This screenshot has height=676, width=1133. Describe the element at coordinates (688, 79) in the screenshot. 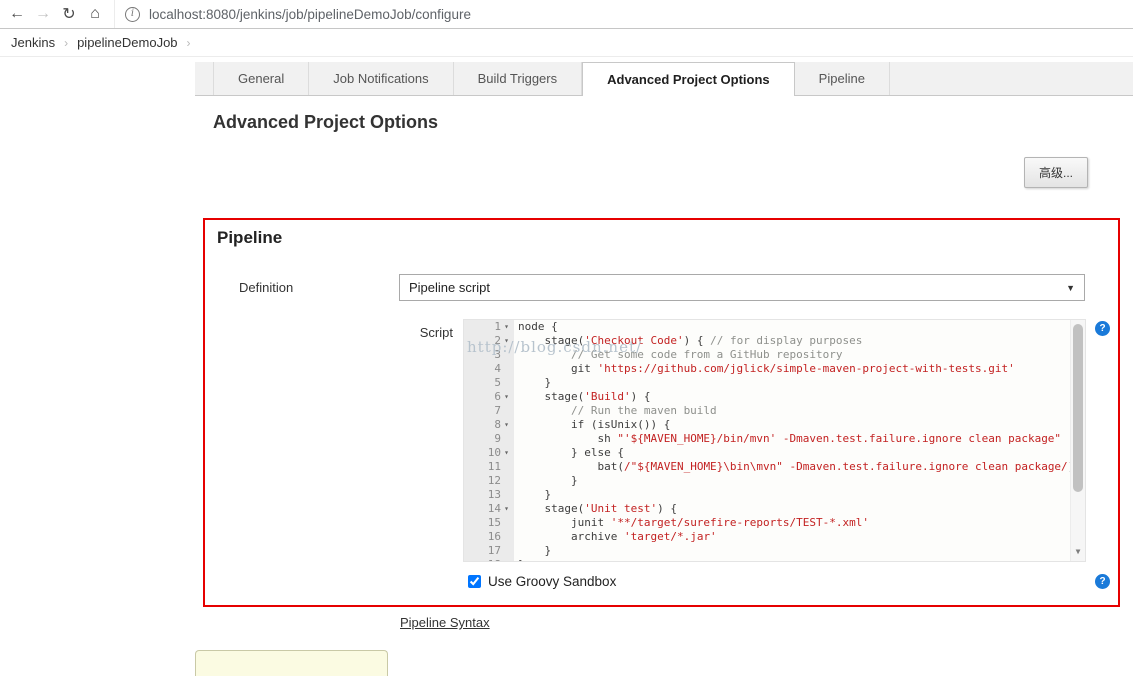

I see `tab-advanced-project-options: Advanced Project Options` at that location.